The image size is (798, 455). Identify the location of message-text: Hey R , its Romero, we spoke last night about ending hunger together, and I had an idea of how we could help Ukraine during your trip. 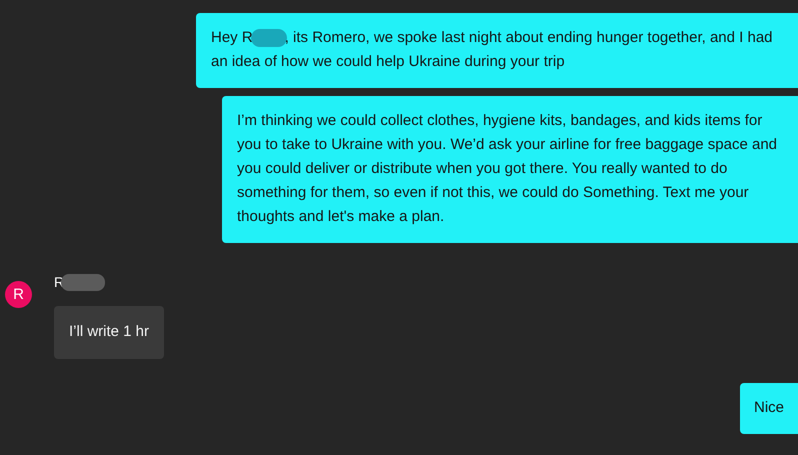
(492, 50).